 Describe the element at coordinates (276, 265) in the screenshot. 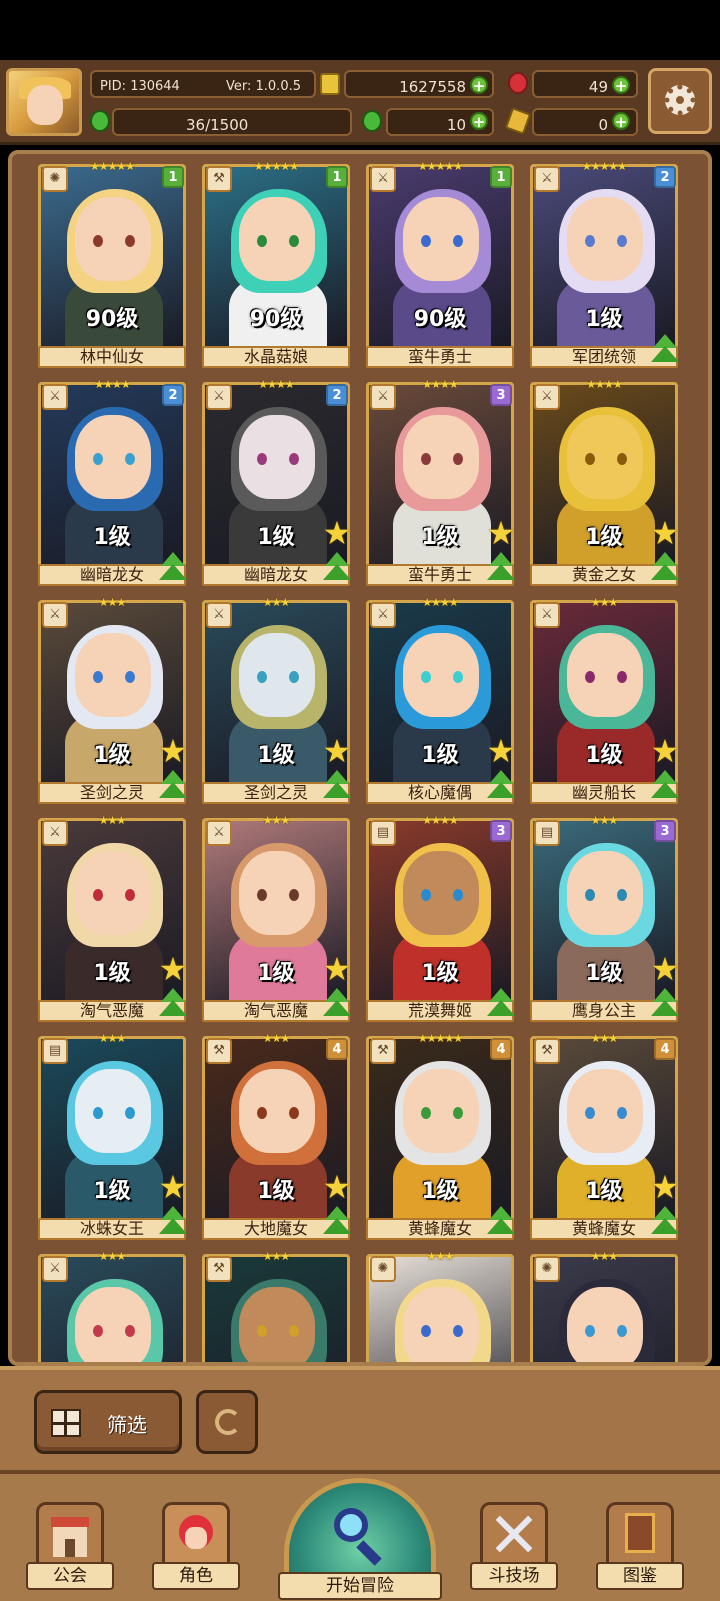

I see `character-card: 90级 ★★★★★ ⚒ 1 水晶菇娘` at that location.